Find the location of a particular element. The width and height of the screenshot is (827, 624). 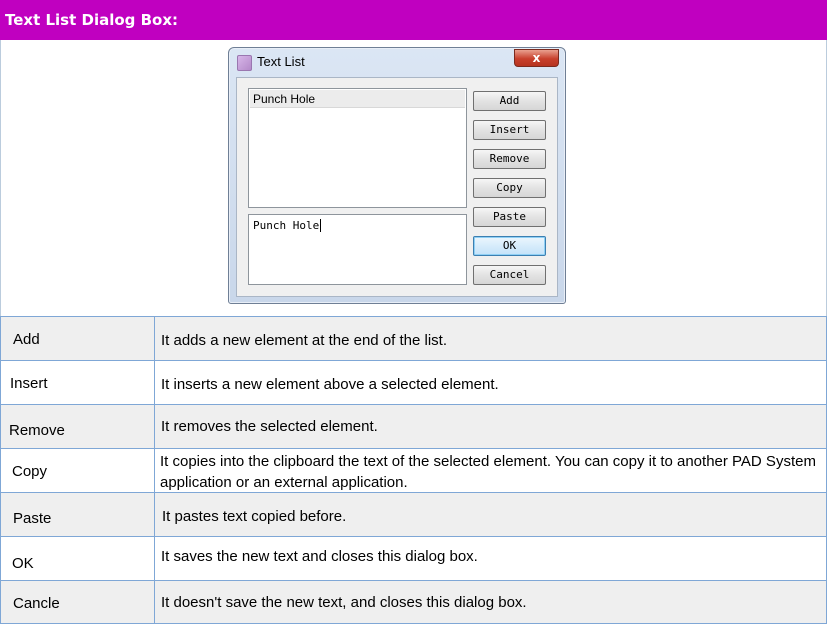

term-text: Cancle is located at coordinates (36, 603).